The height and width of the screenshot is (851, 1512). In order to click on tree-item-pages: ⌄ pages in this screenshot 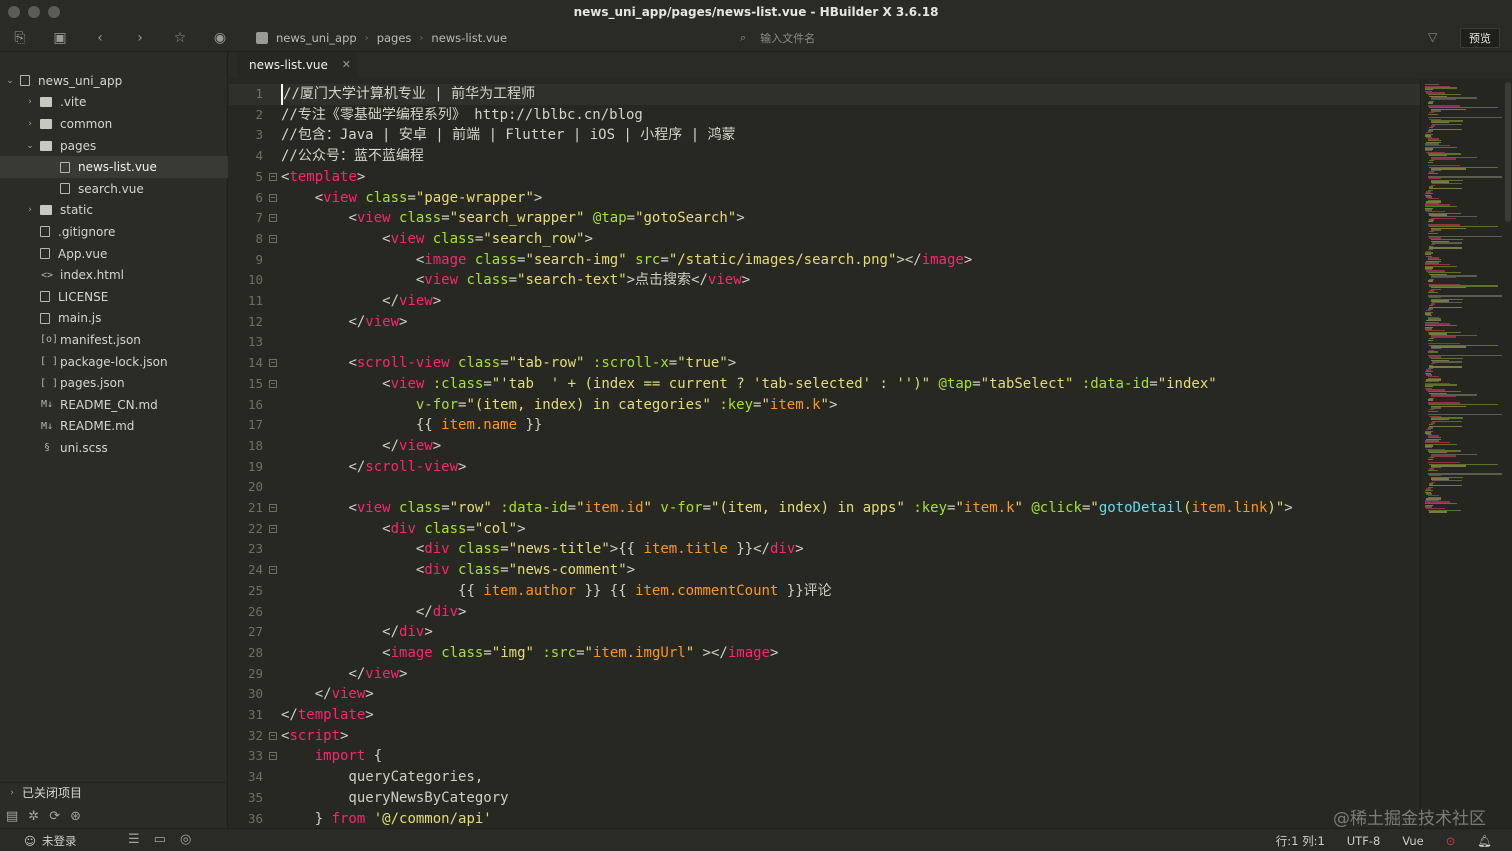, I will do `click(114, 146)`.